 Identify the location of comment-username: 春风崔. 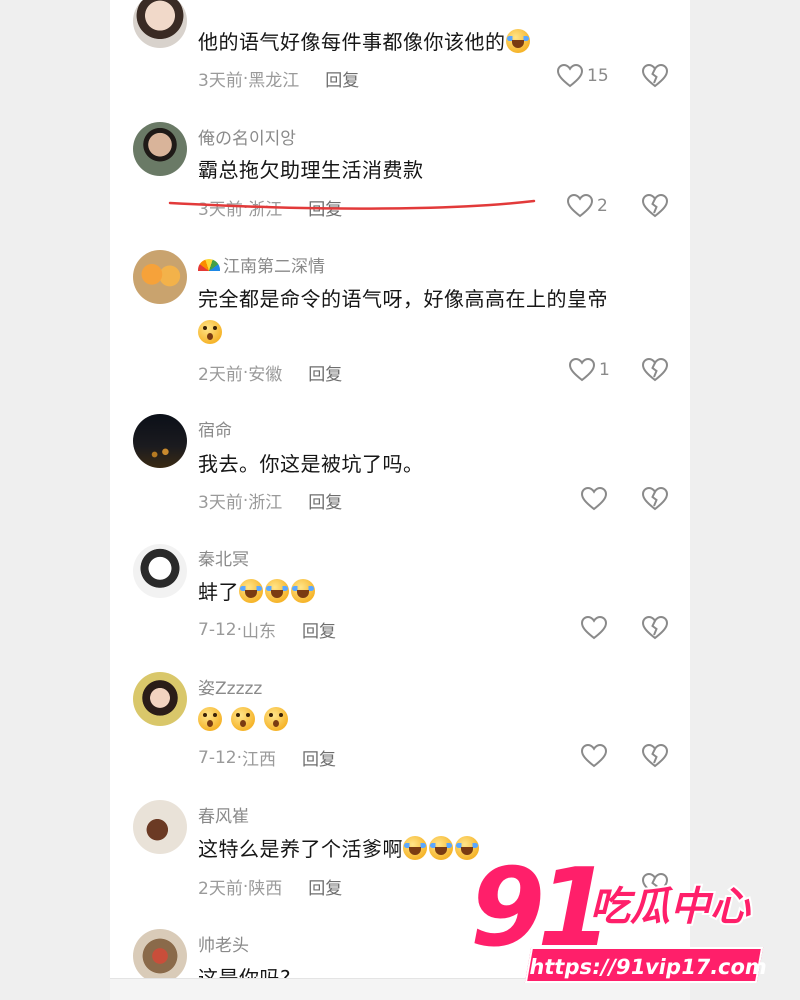
(223, 814).